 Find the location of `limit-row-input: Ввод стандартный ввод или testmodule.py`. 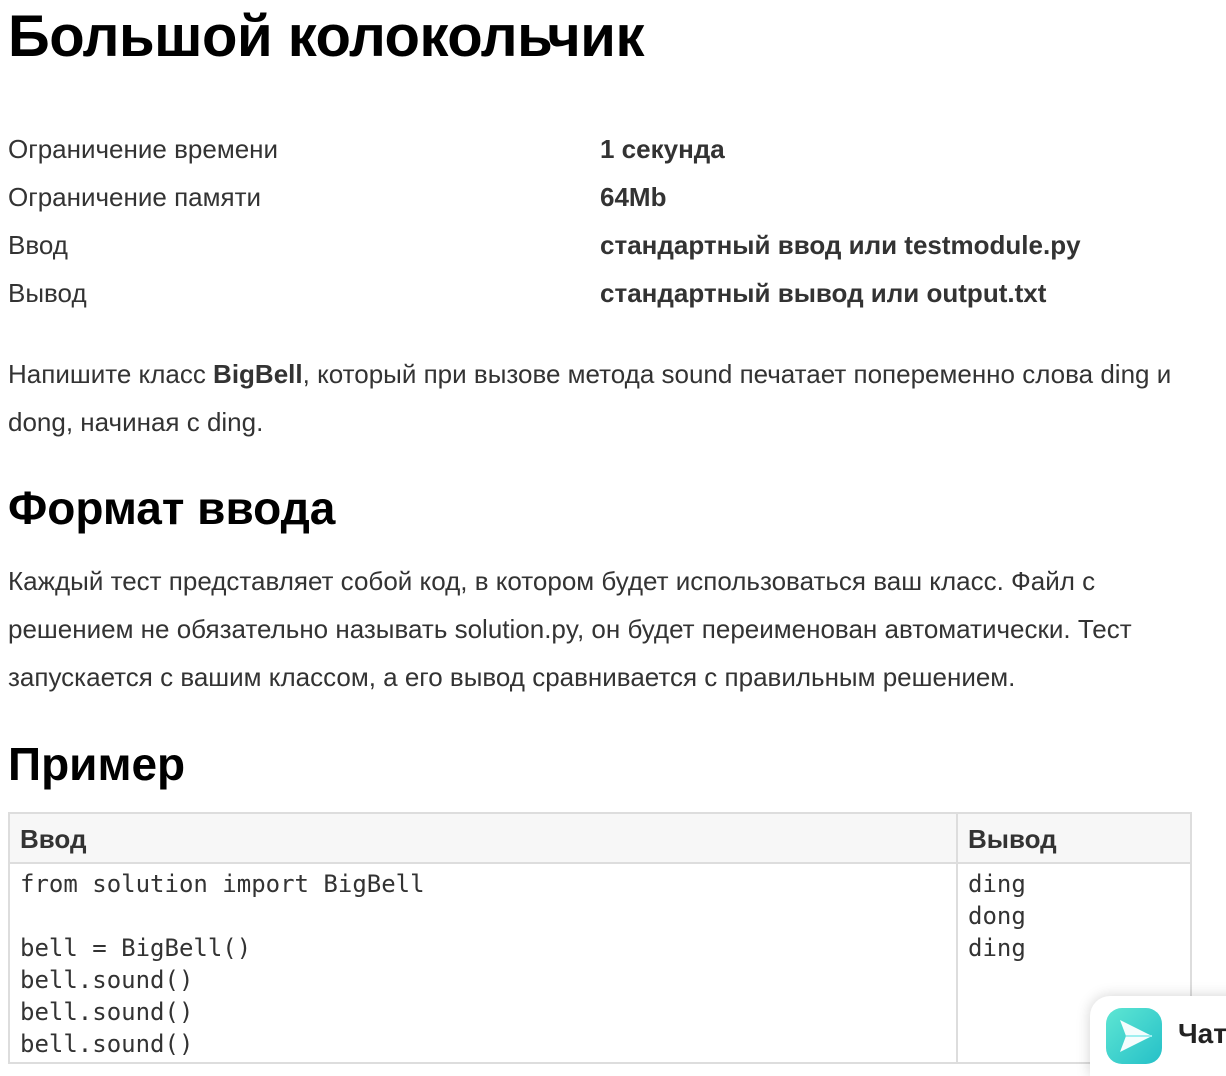

limit-row-input: Ввод стандартный ввод или testmodule.py is located at coordinates (600, 246).